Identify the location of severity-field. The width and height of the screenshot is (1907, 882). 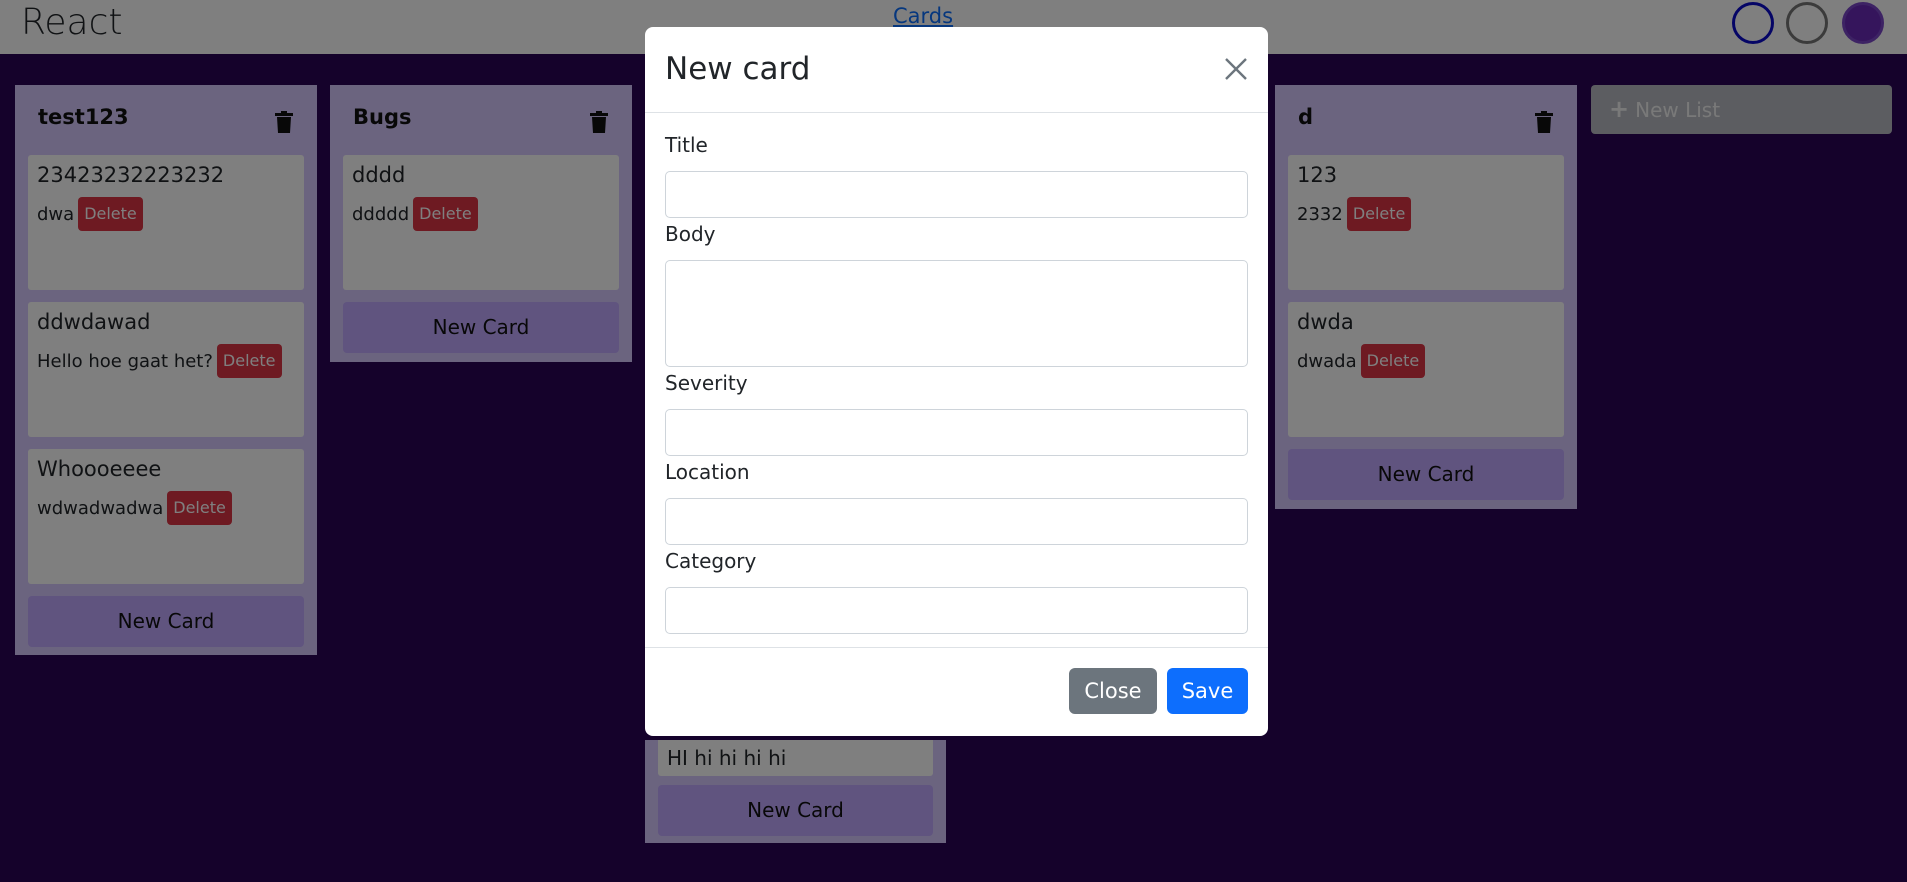
(956, 432).